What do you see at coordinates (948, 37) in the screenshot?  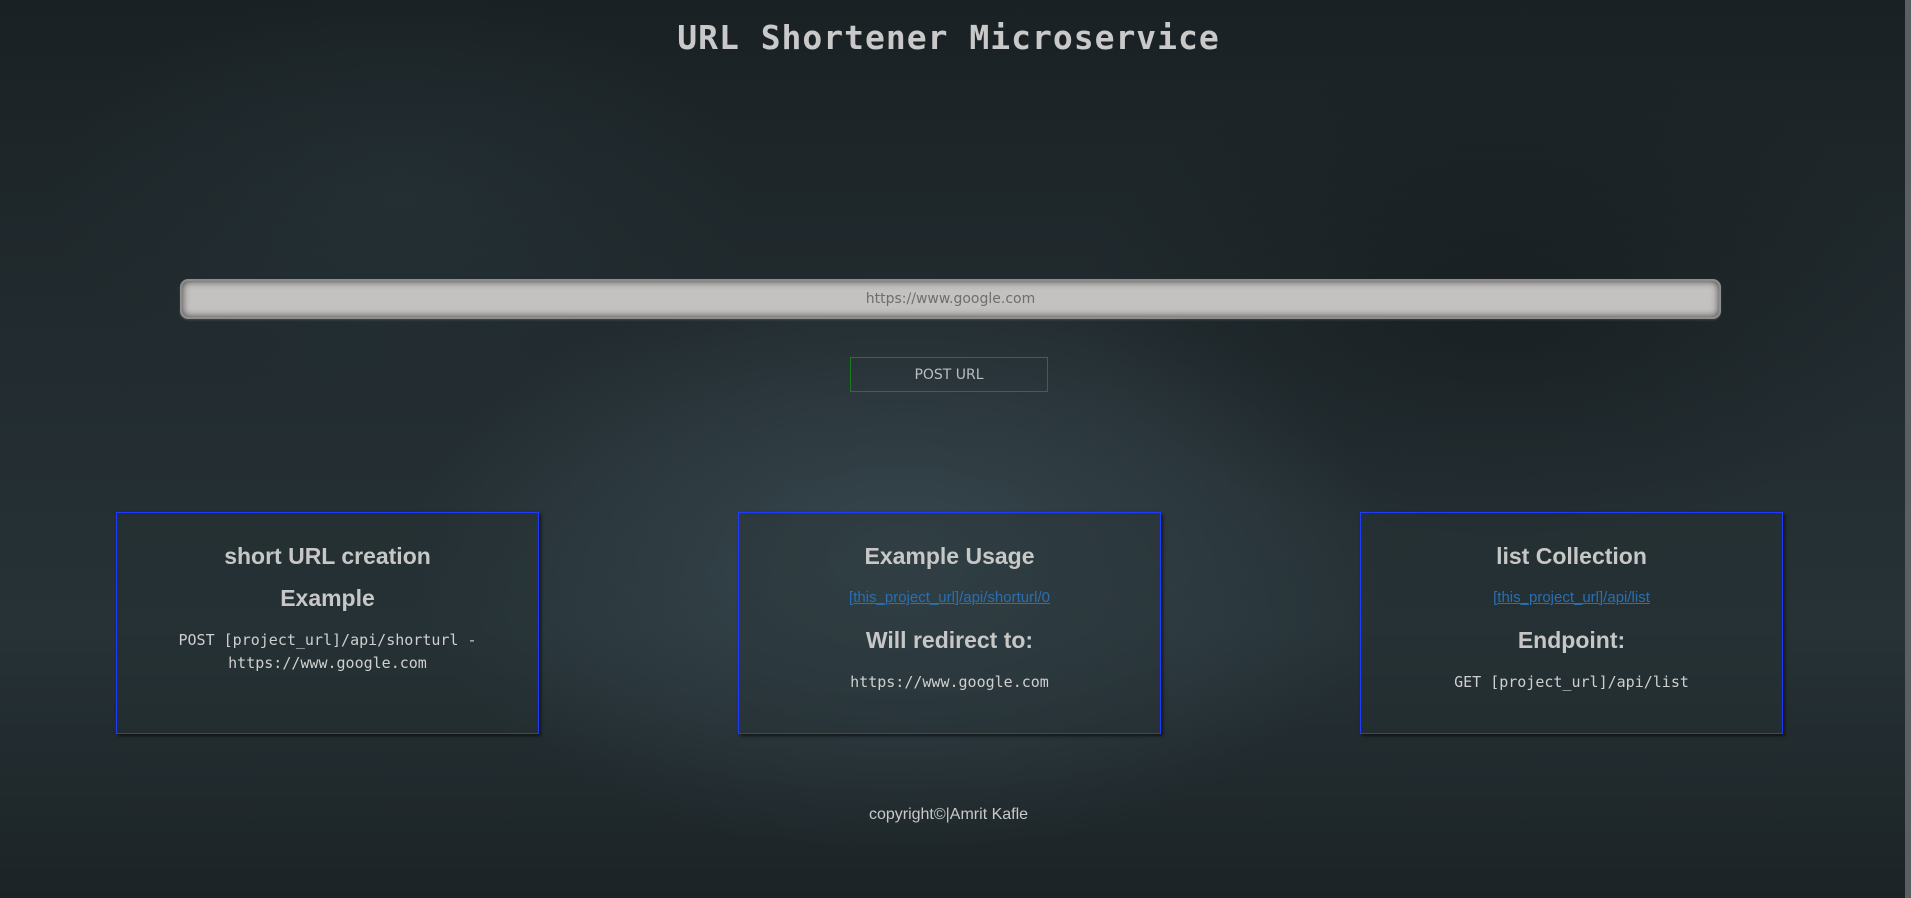 I see `page-title: URL Shortener Microservice` at bounding box center [948, 37].